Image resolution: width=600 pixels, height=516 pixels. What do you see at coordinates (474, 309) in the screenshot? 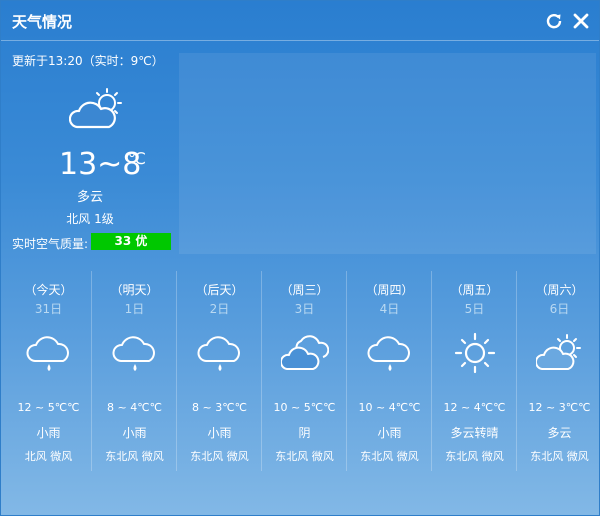
I see `forecast-date: 5日` at bounding box center [474, 309].